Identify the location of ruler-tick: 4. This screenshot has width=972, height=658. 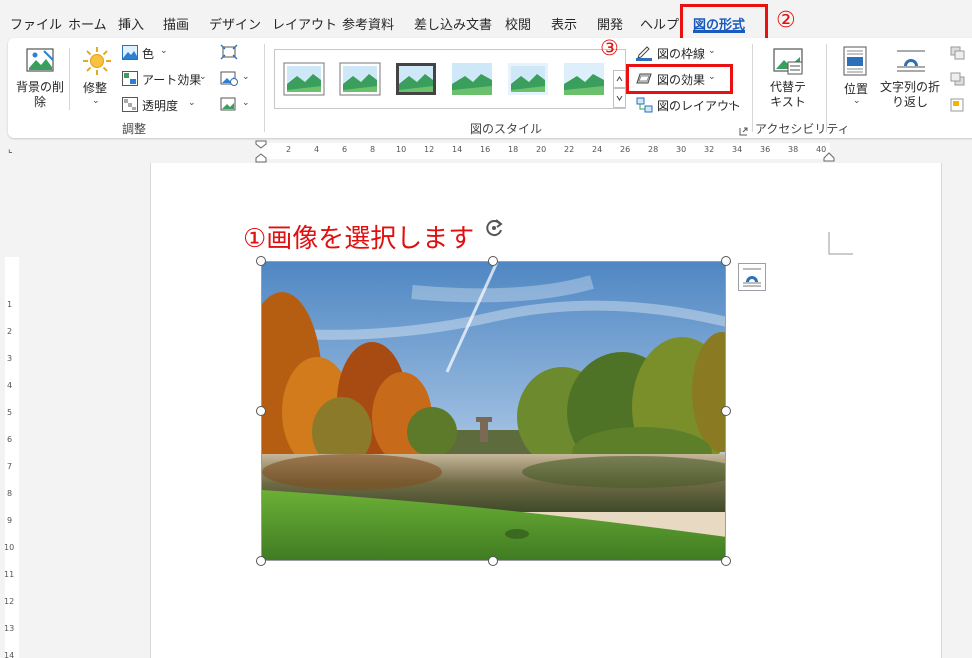
(317, 149).